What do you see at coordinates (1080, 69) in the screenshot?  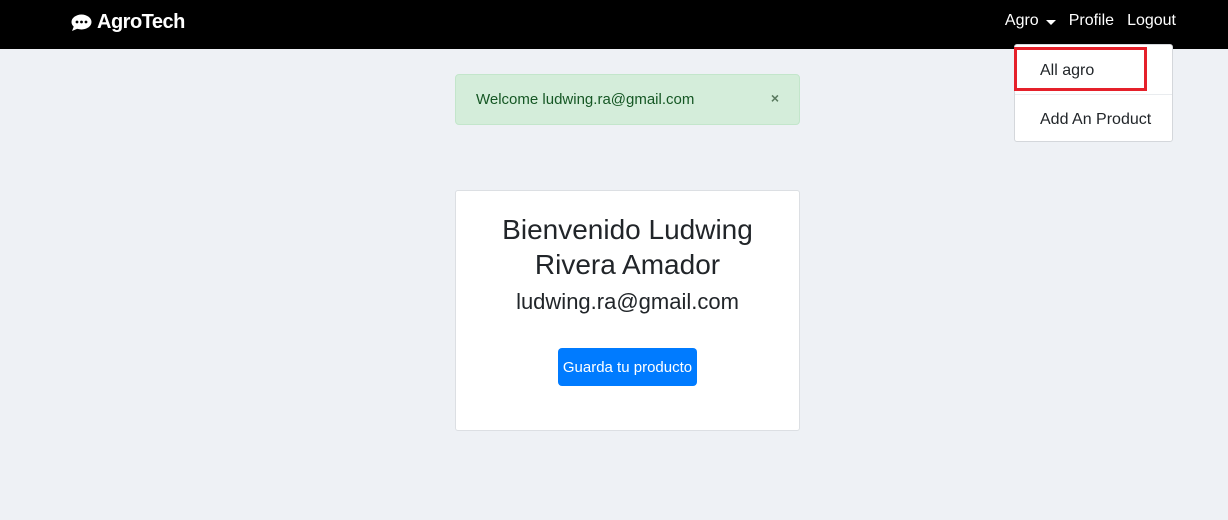 I see `highlight-annotation-box` at bounding box center [1080, 69].